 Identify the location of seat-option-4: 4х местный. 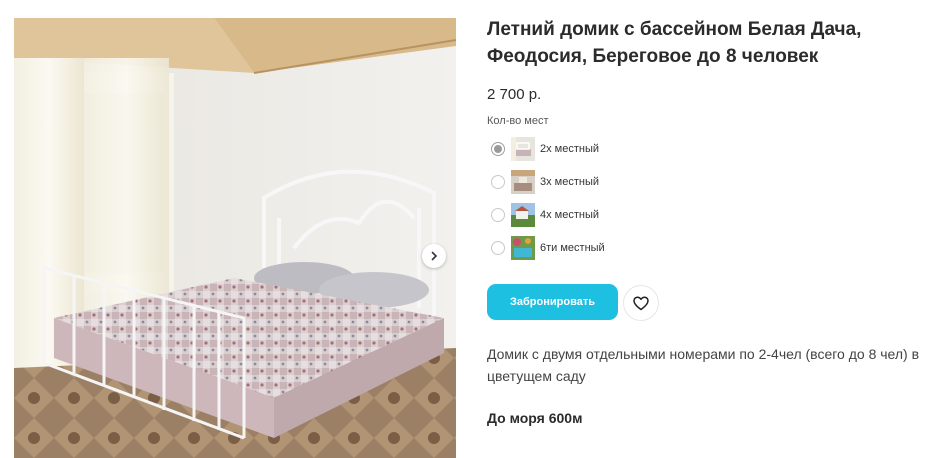
(591, 215).